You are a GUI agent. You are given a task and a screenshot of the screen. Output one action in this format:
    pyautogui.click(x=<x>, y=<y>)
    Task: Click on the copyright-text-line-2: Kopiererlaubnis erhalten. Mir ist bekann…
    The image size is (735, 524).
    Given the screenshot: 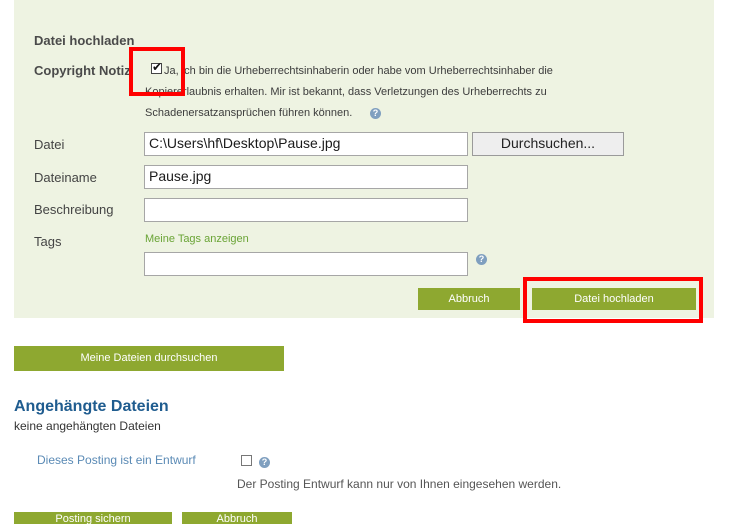 What is the action you would take?
    pyautogui.click(x=346, y=92)
    